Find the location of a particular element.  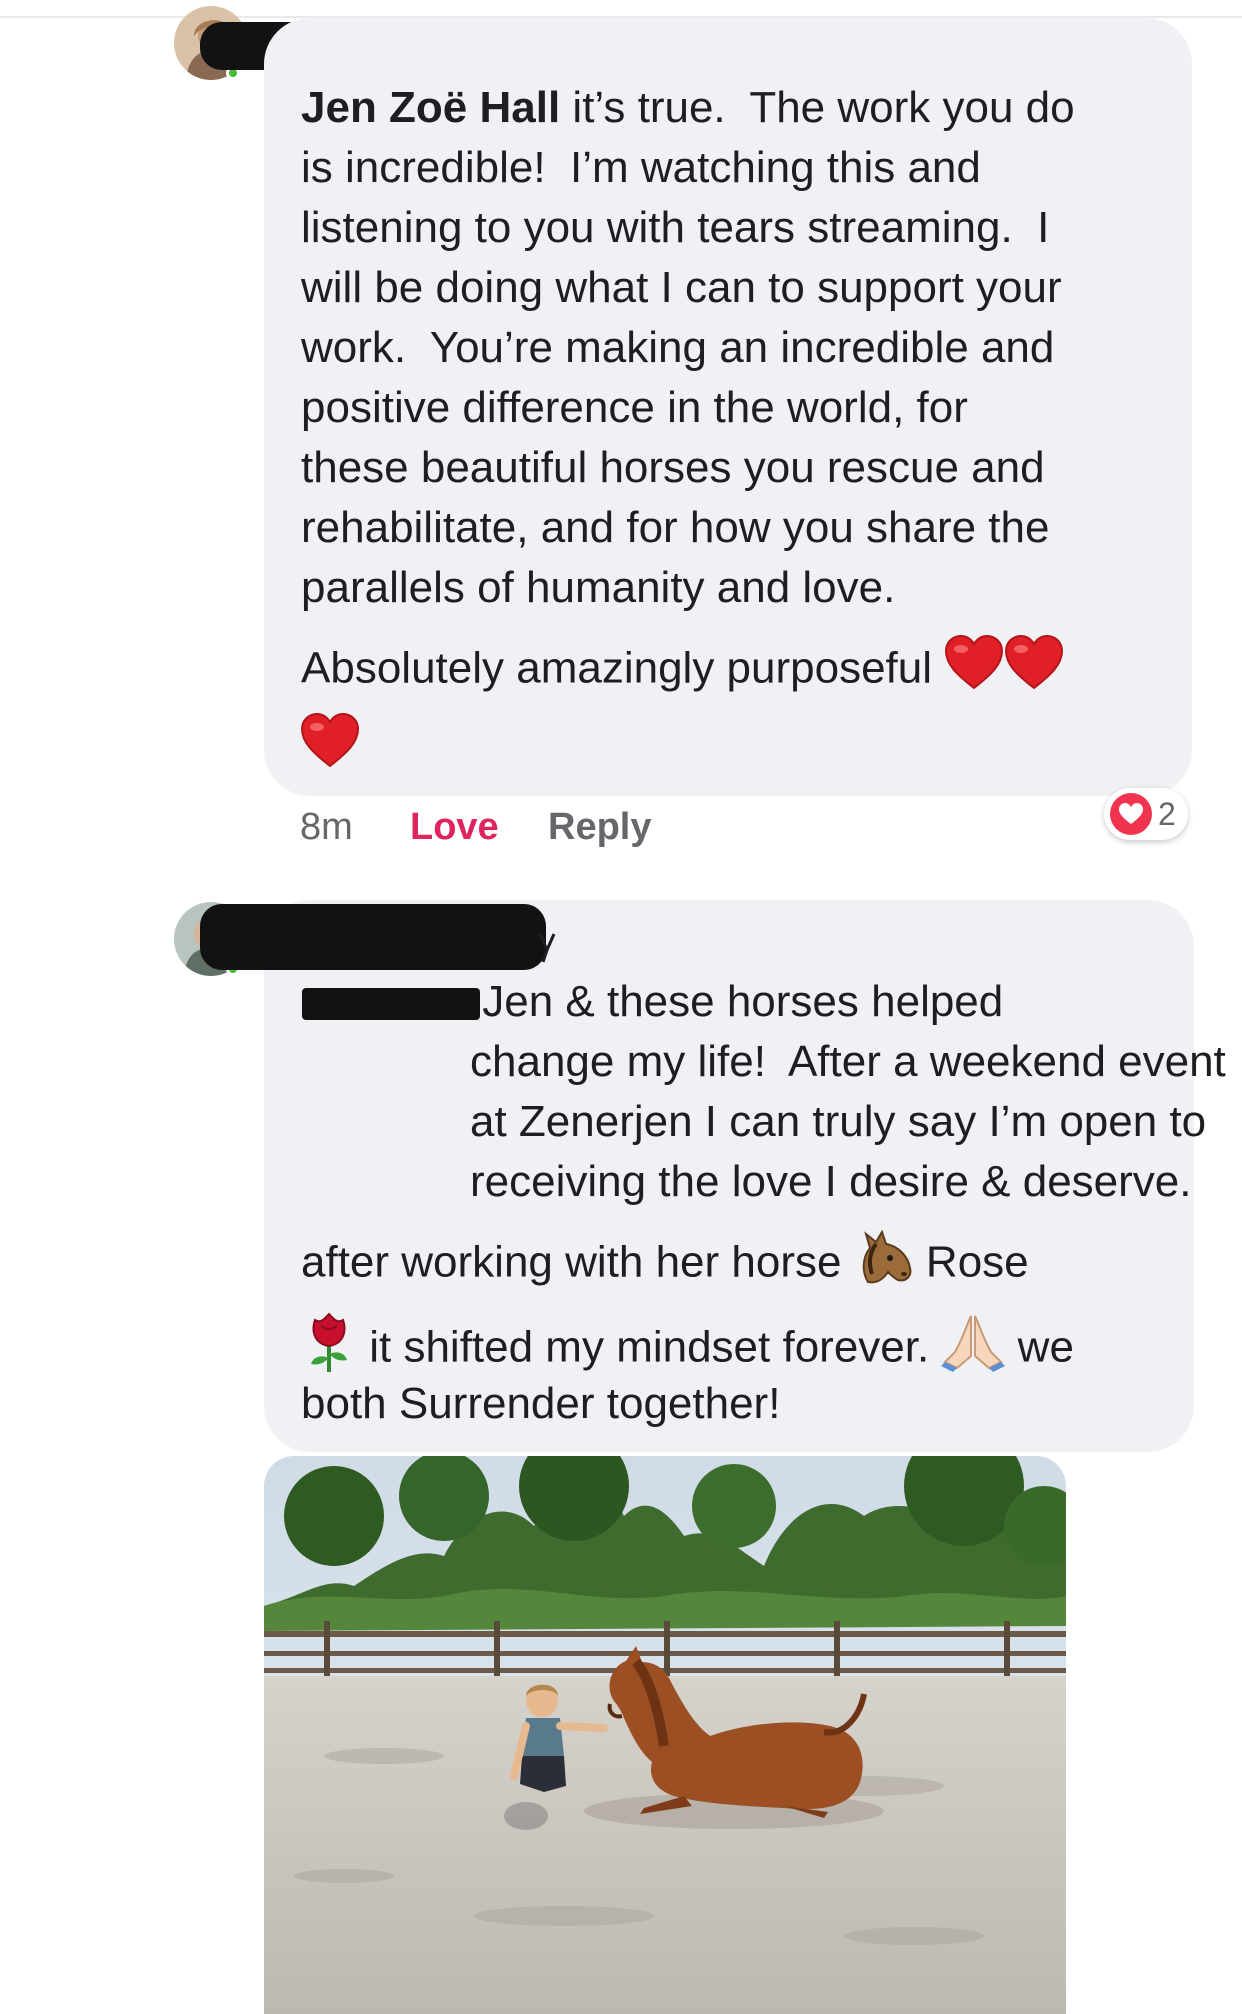

name-fragment is located at coordinates (547, 947).